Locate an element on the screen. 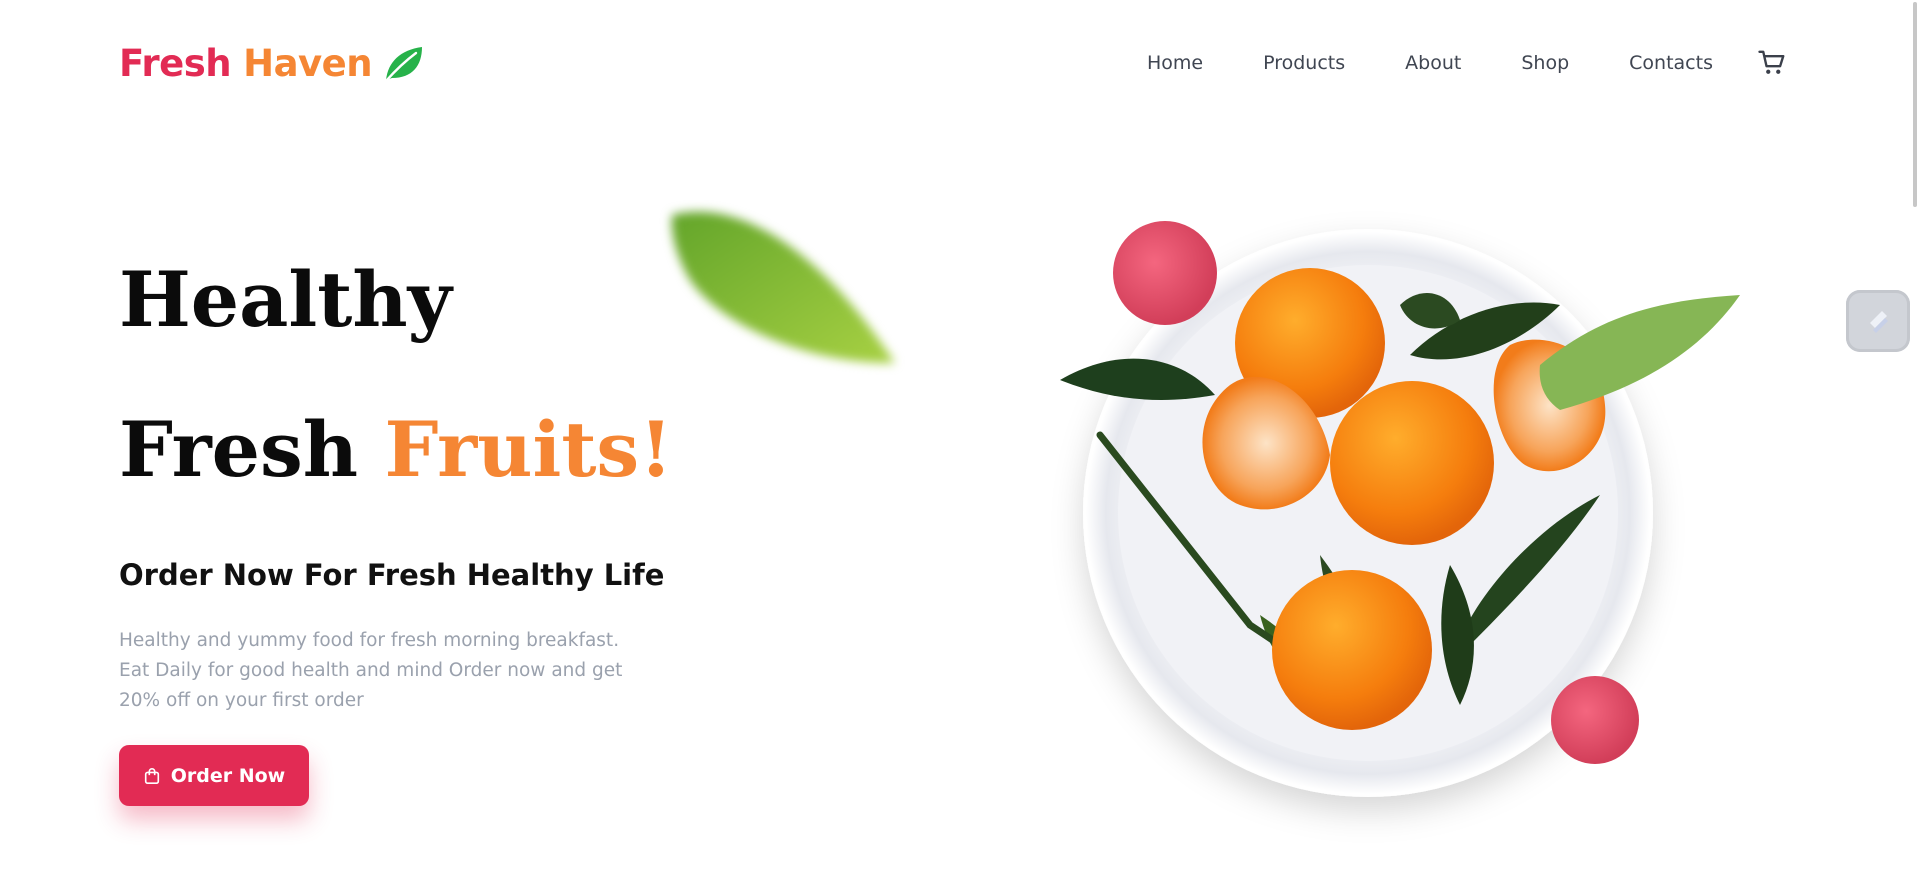 This screenshot has height=877, width=1917. nav-about: About is located at coordinates (1433, 63).